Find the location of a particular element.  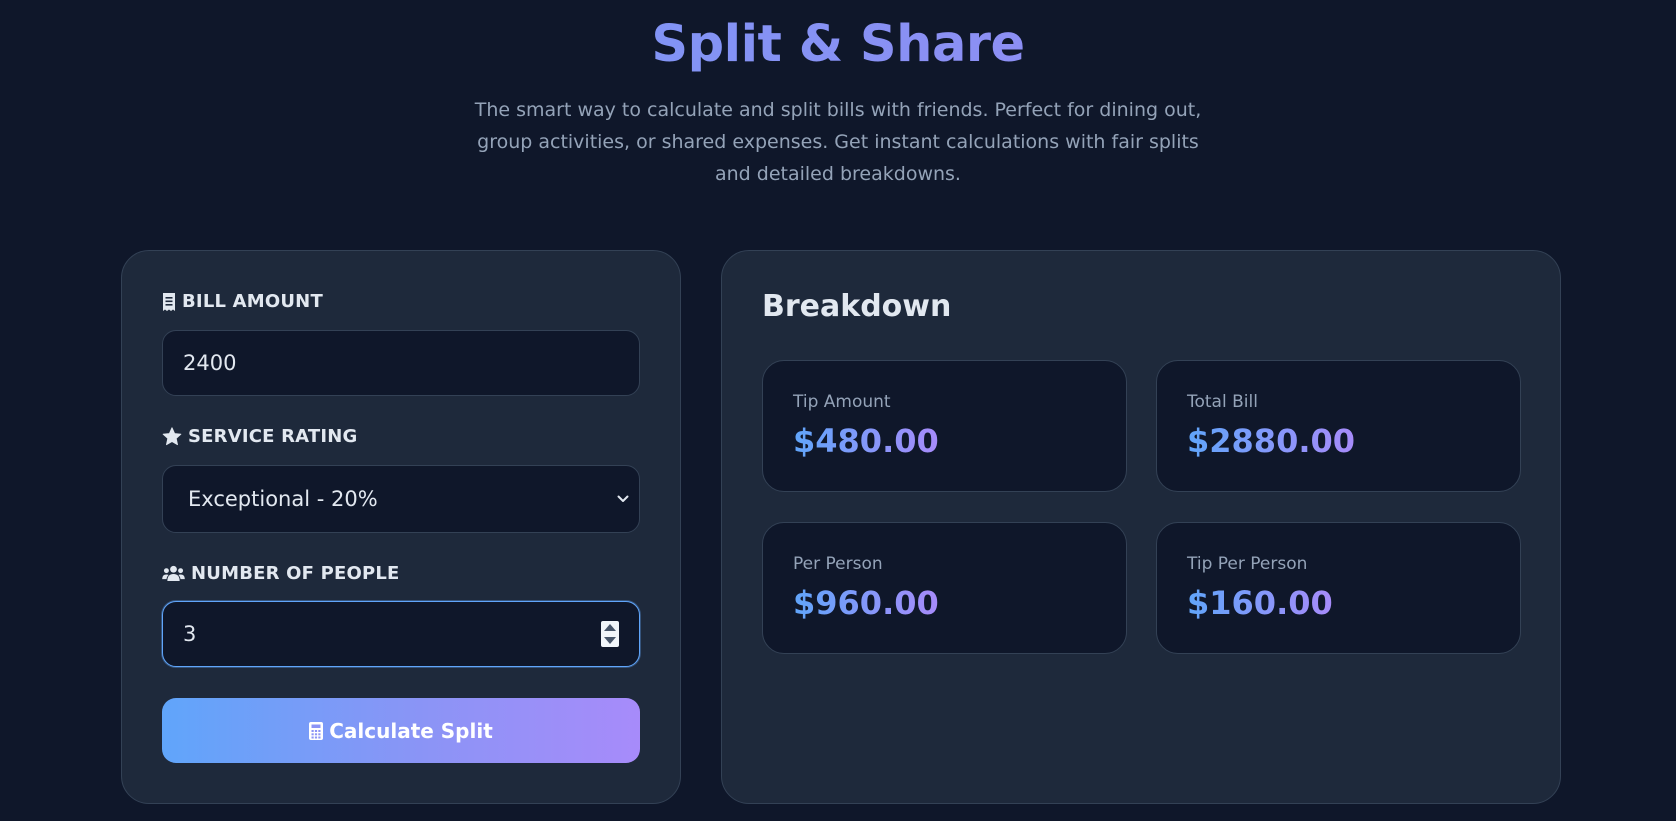

tip-amount-tile: Tip Amount $480.00 is located at coordinates (944, 426).